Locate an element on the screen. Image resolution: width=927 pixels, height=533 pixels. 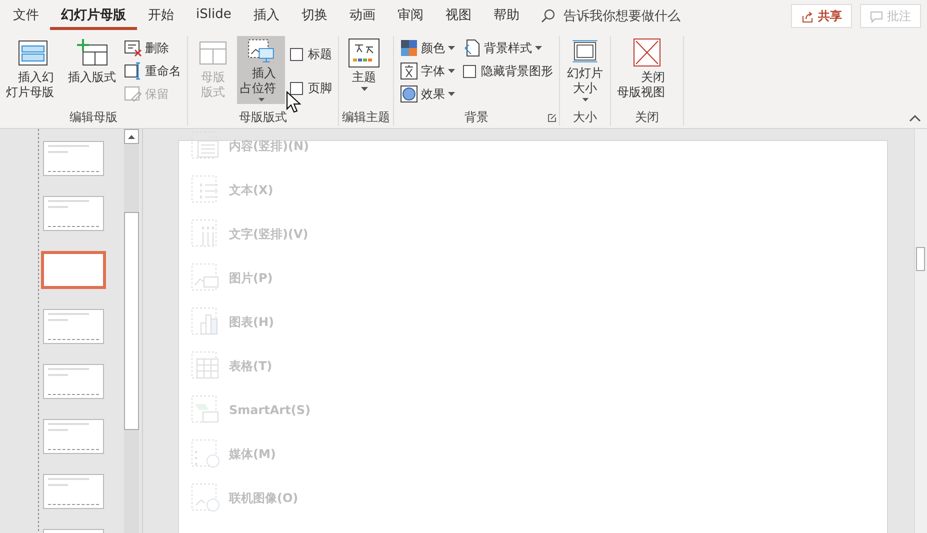
ribbon-button: 插入幻灯片母版 is located at coordinates (33, 70).